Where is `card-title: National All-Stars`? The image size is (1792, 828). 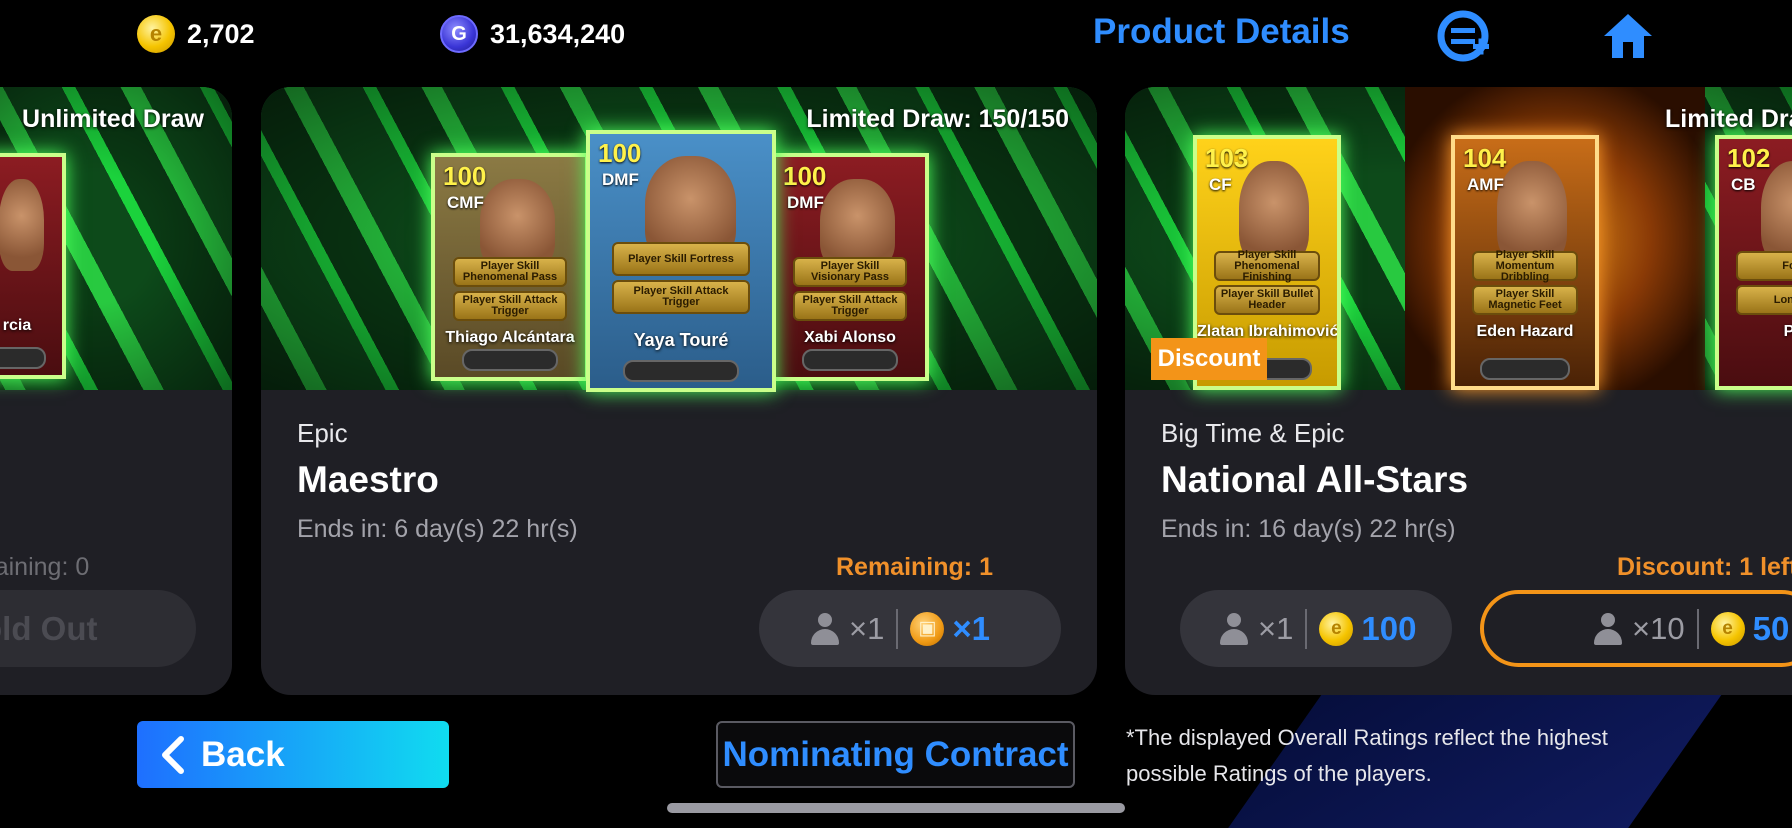
card-title: National All-Stars is located at coordinates (1315, 479).